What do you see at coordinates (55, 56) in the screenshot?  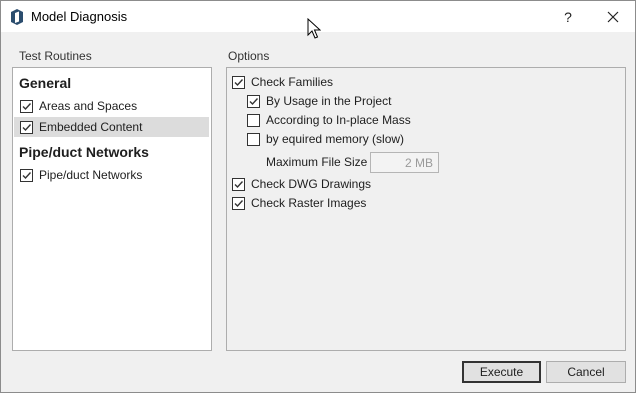 I see `test-routines-title: Test Routines` at bounding box center [55, 56].